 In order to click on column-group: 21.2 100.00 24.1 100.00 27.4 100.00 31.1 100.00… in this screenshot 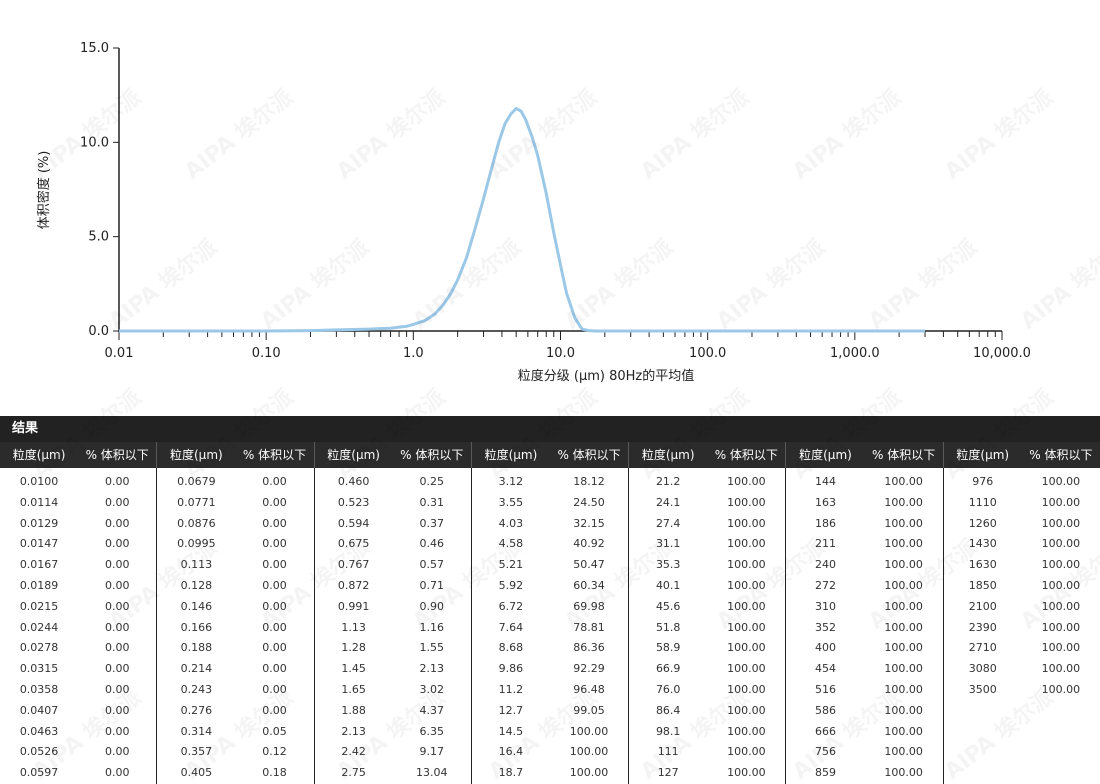, I will do `click(708, 626)`.